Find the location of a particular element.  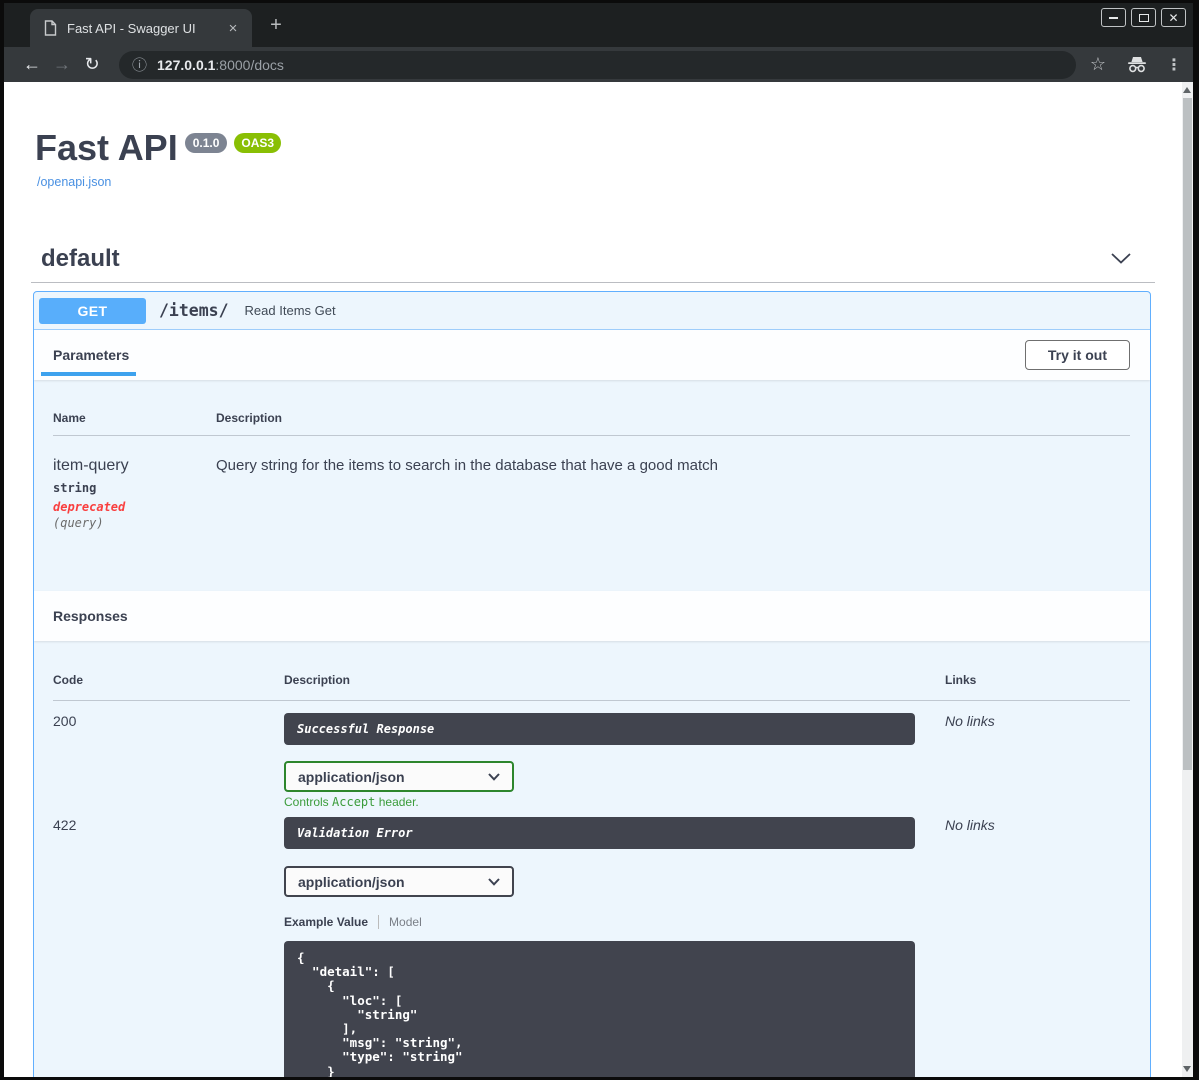

window-maximize-button is located at coordinates (1143, 17).